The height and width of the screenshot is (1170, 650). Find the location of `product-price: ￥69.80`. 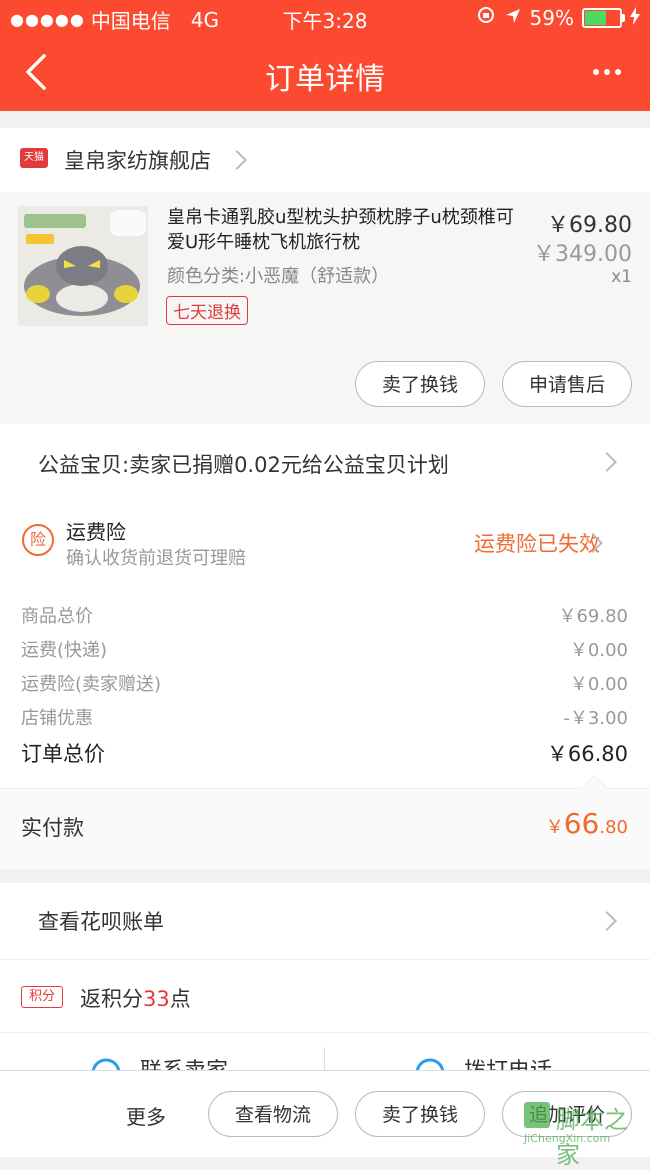

product-price: ￥69.80 is located at coordinates (589, 225).